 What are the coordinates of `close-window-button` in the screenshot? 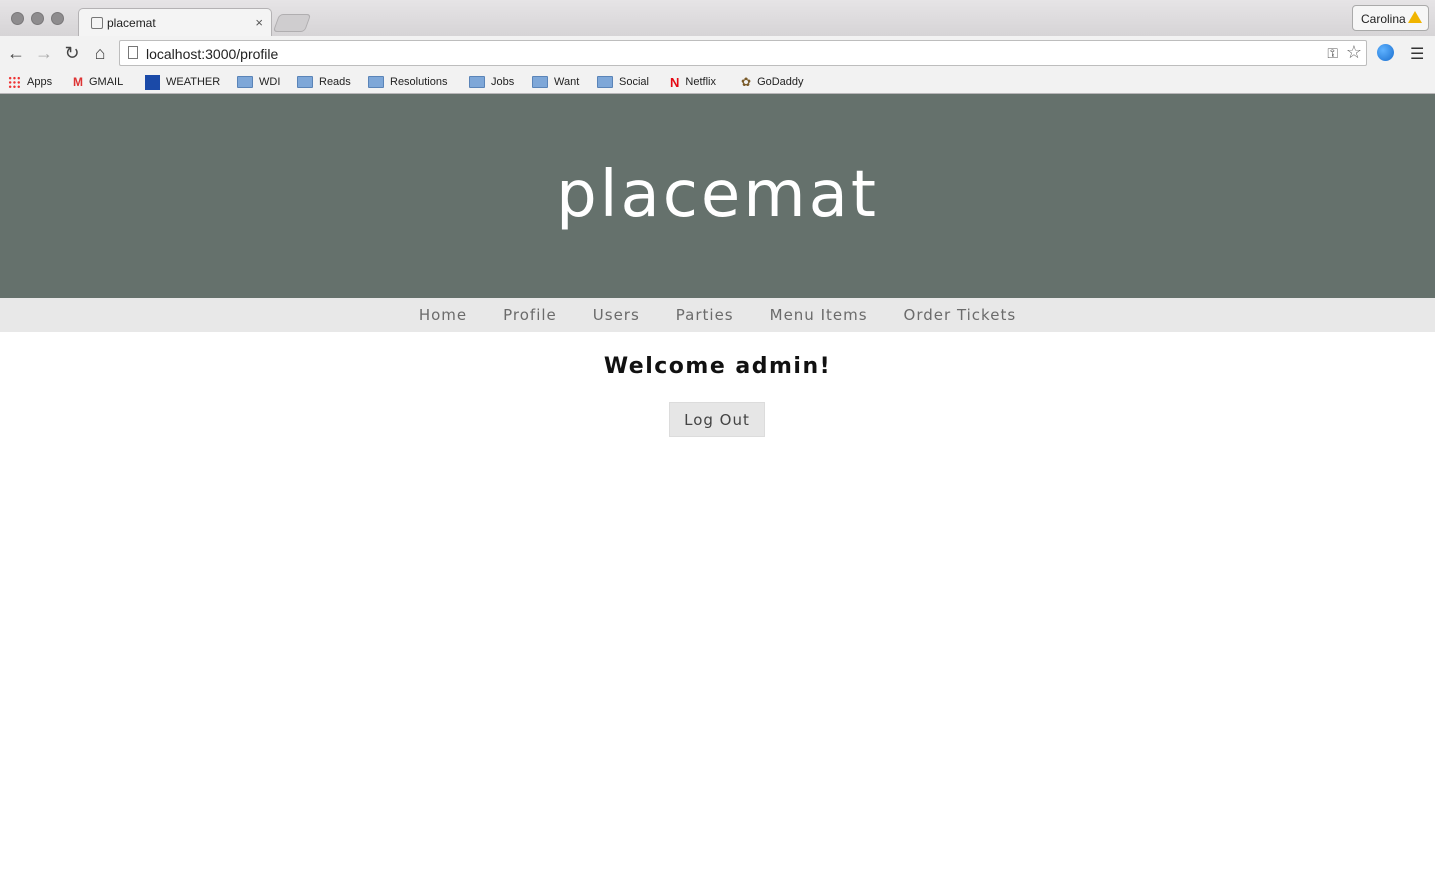 It's located at (17, 18).